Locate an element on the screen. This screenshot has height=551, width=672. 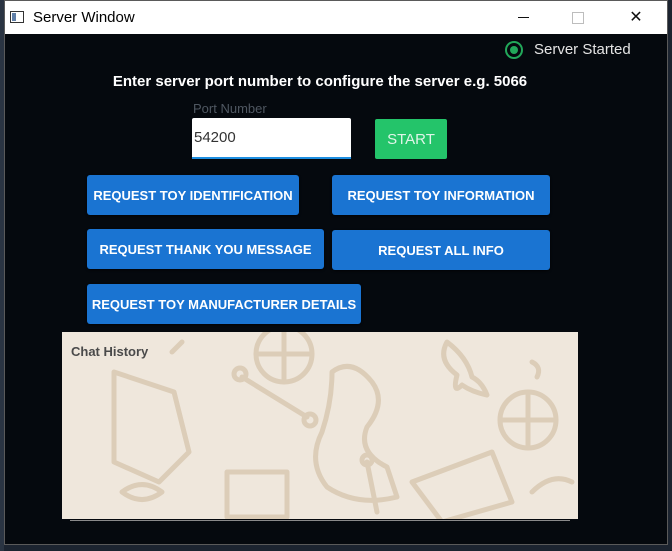
maximize-icon is located at coordinates (578, 17).